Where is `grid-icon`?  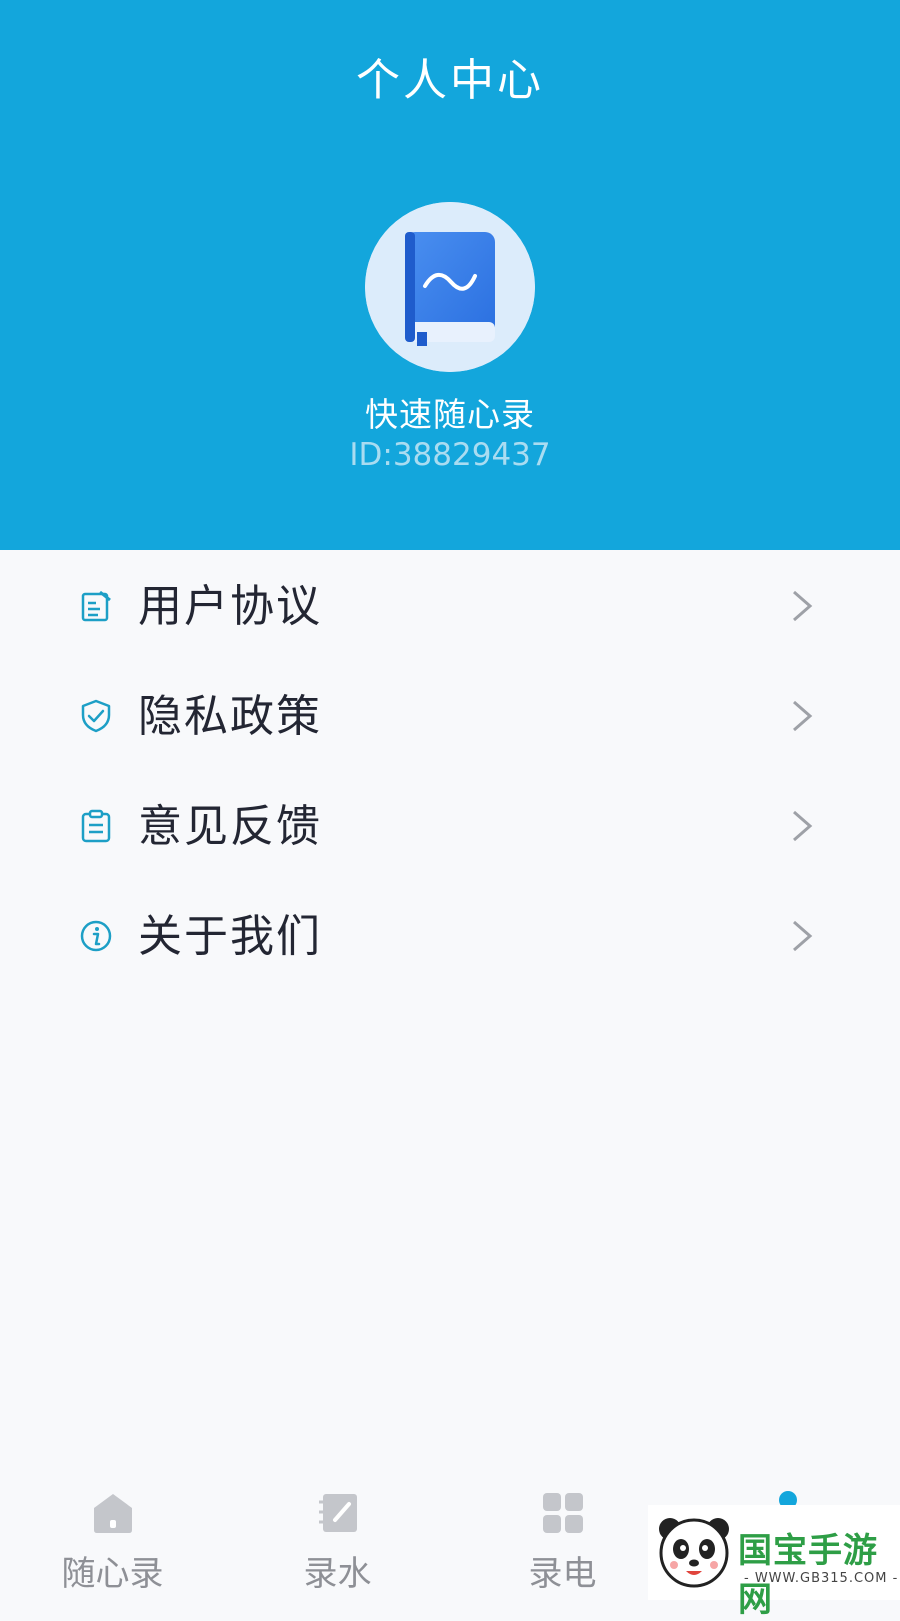 grid-icon is located at coordinates (563, 1513).